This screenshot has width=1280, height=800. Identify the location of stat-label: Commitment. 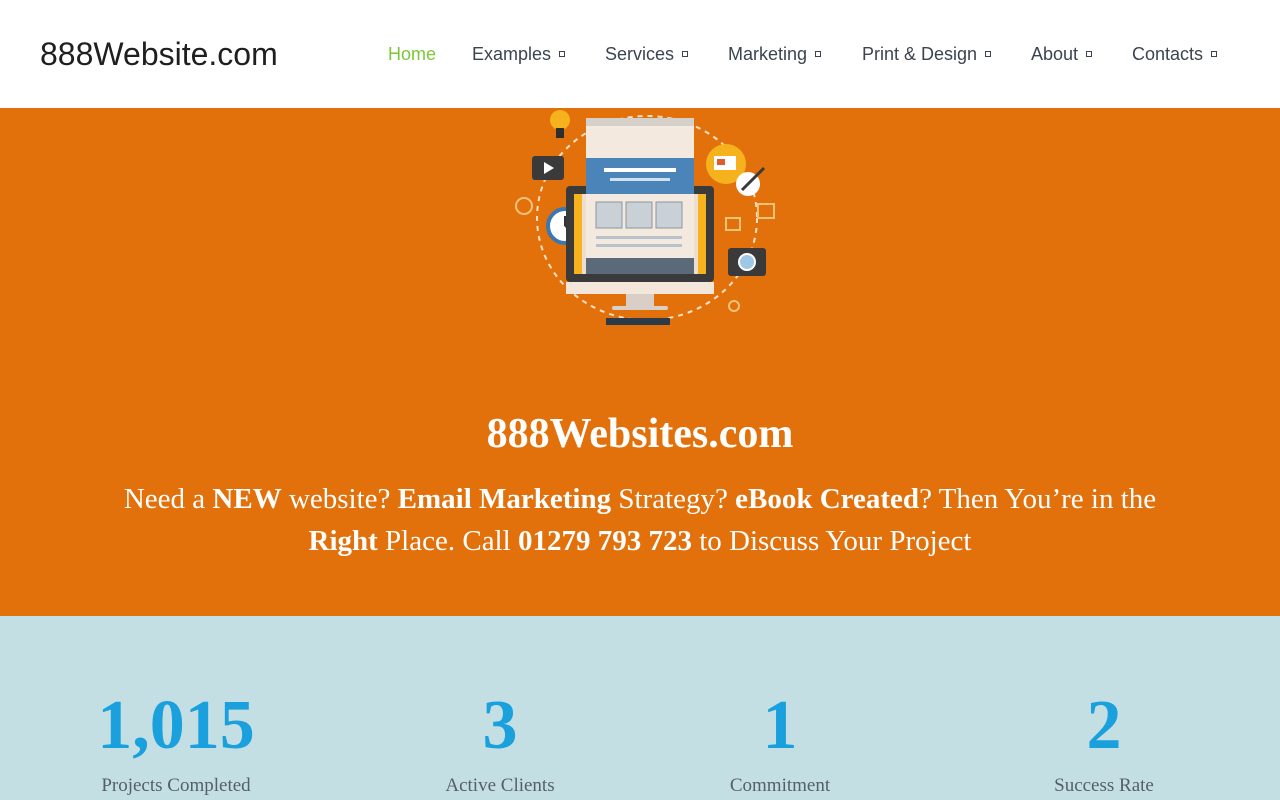
(780, 785).